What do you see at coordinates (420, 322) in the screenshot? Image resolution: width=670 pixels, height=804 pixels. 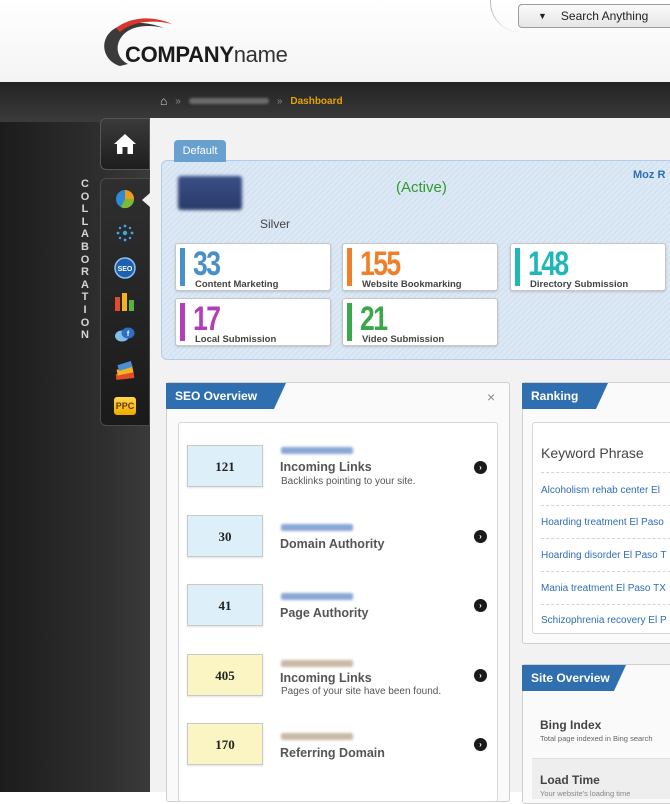 I see `stat-video-submission: 21 Video Submission` at bounding box center [420, 322].